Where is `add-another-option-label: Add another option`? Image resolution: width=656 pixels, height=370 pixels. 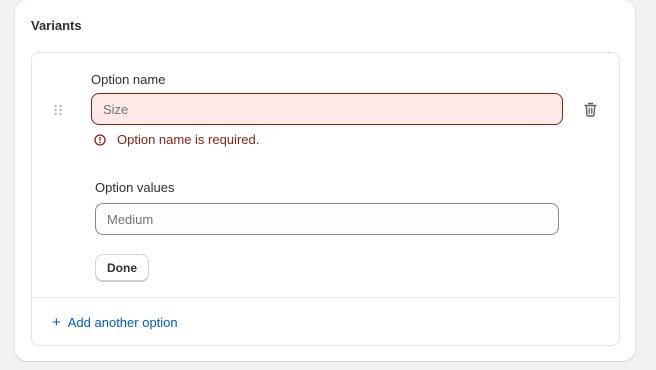 add-another-option-label: Add another option is located at coordinates (122, 322).